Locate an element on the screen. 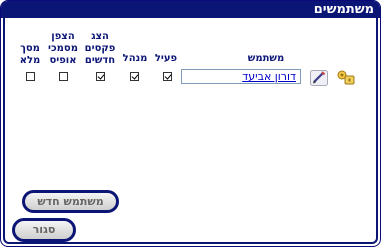 This screenshot has width=381, height=247. header-active: פעיל is located at coordinates (166, 58).